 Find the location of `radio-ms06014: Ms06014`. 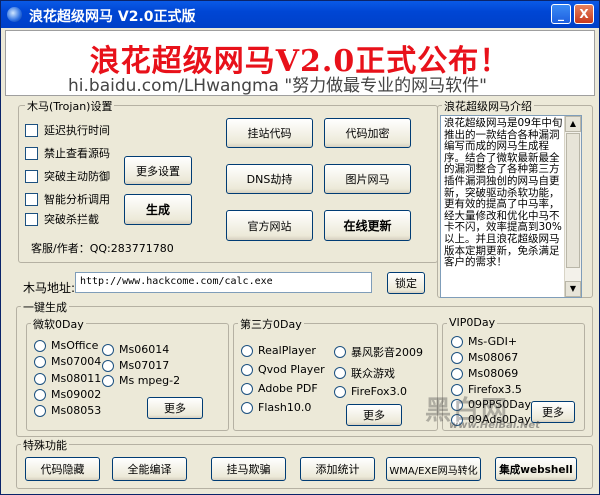

radio-ms06014: Ms06014 is located at coordinates (135, 349).